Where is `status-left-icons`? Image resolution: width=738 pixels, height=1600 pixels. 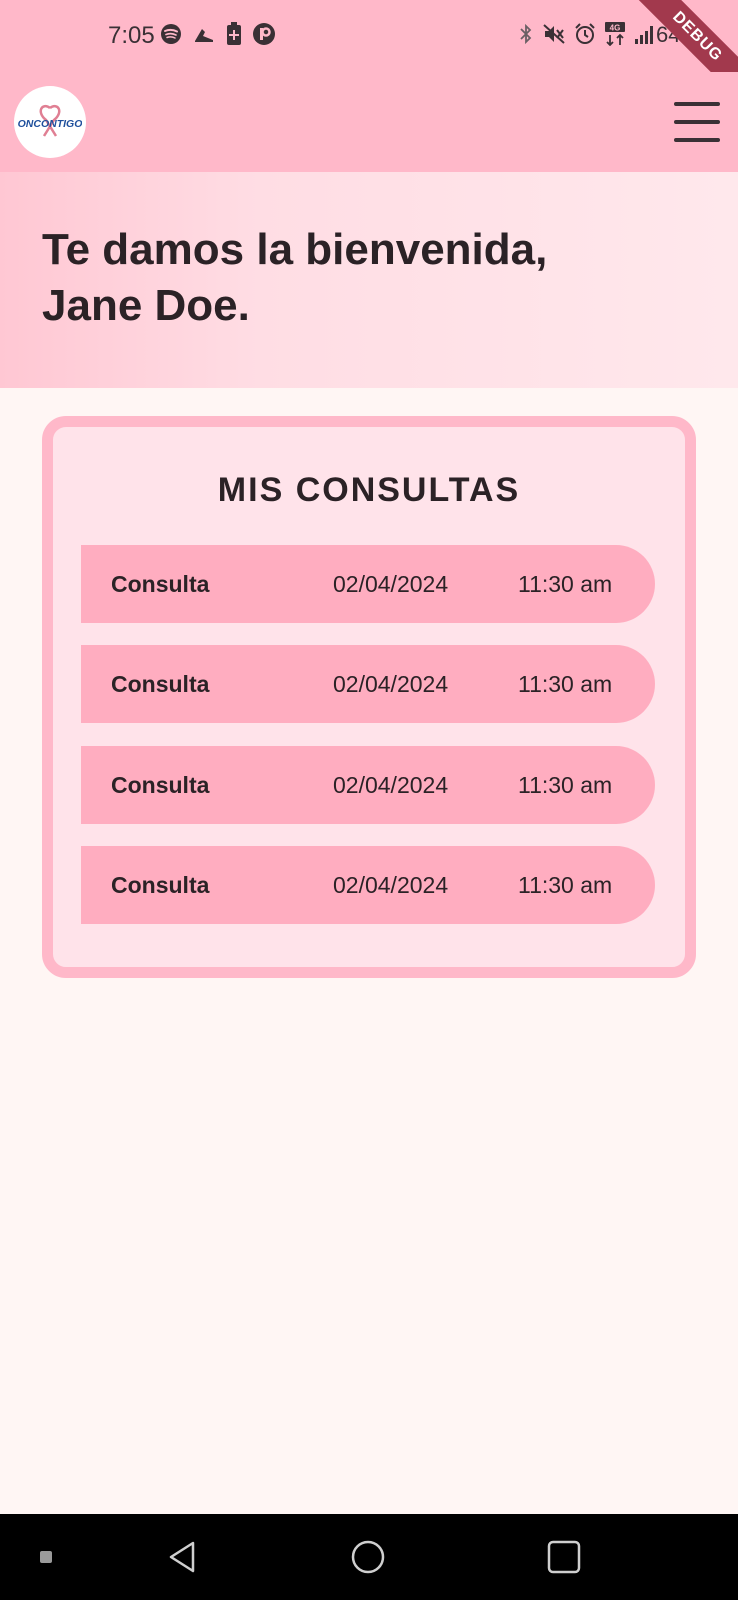
status-left-icons is located at coordinates (218, 36).